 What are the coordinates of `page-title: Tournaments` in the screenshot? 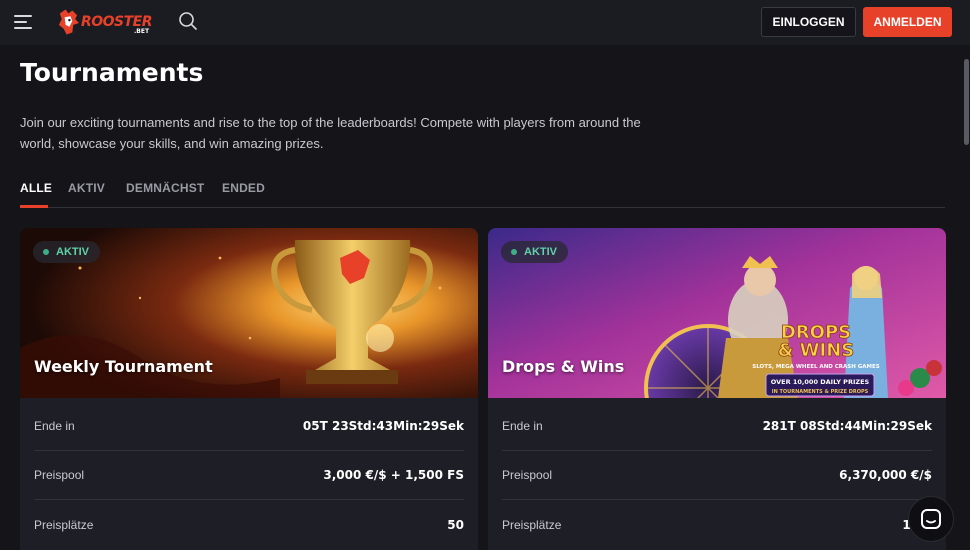 It's located at (112, 72).